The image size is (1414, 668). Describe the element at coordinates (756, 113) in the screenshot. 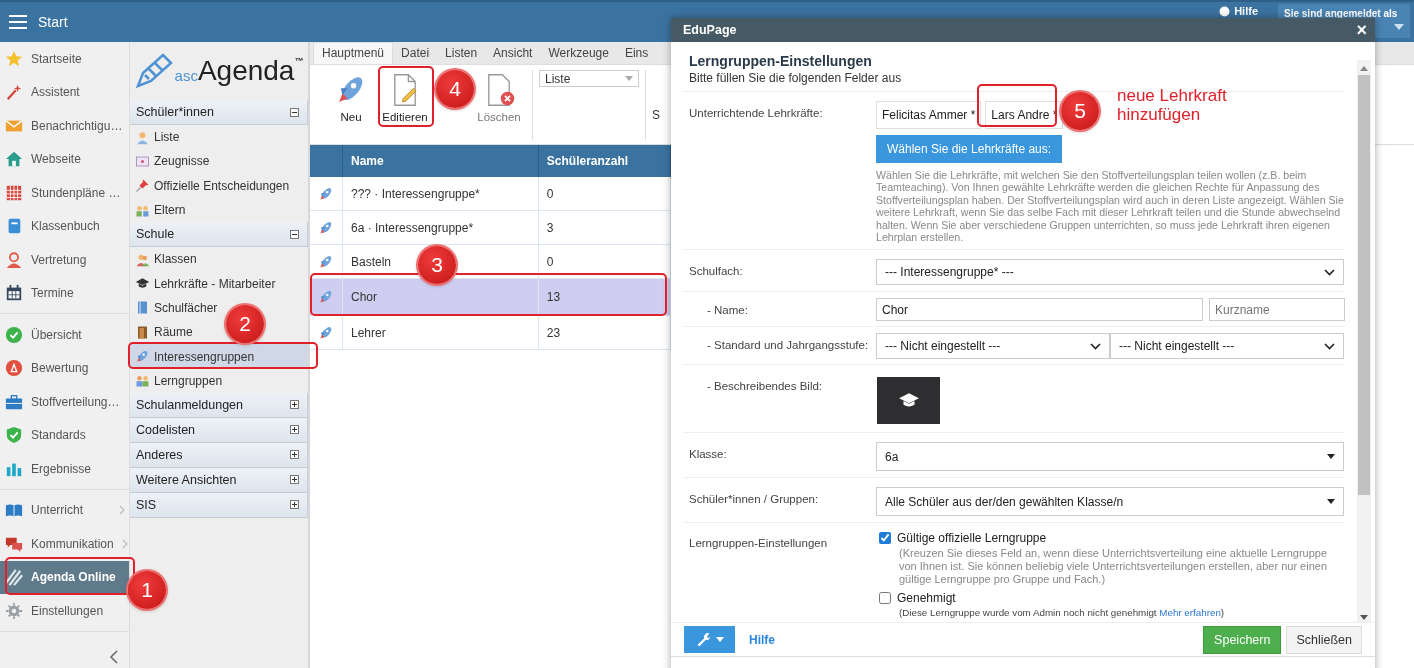

I see `field-label: Unterrichtende Lehrkräfte:` at that location.